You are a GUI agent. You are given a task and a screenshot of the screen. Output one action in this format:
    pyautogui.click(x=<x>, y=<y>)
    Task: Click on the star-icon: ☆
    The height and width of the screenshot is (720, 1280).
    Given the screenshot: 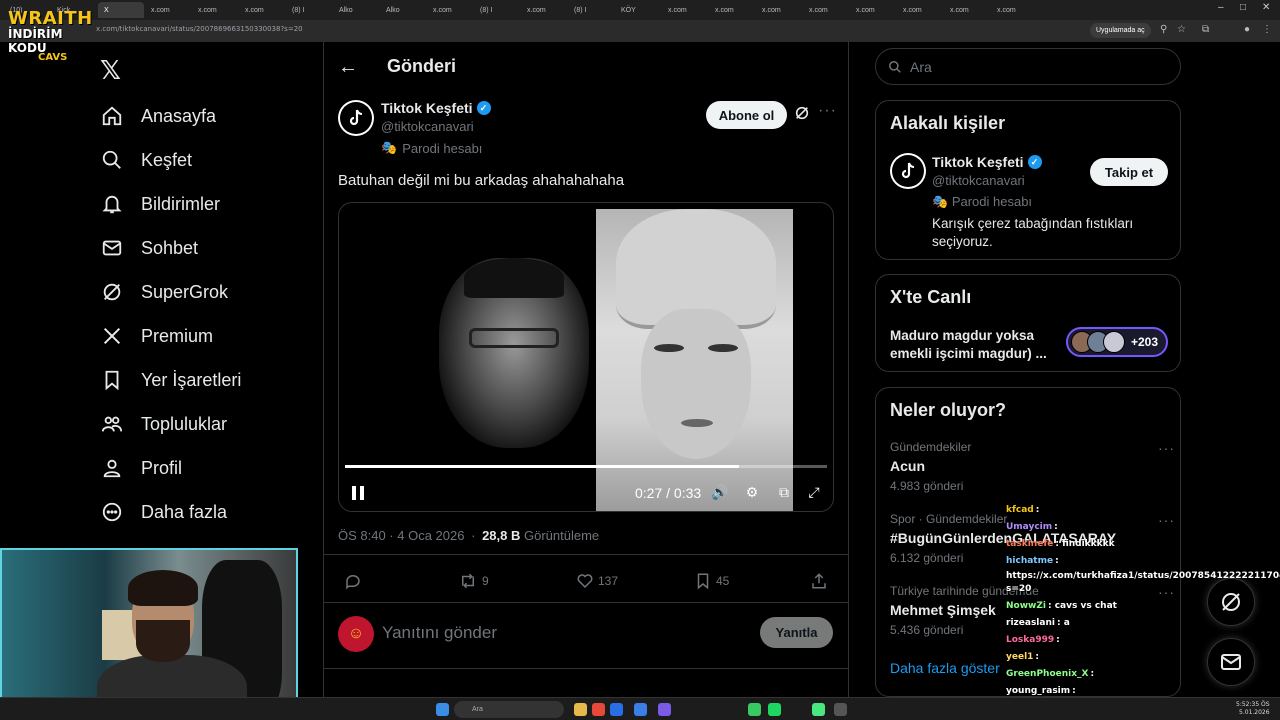 What is the action you would take?
    pyautogui.click(x=1181, y=29)
    